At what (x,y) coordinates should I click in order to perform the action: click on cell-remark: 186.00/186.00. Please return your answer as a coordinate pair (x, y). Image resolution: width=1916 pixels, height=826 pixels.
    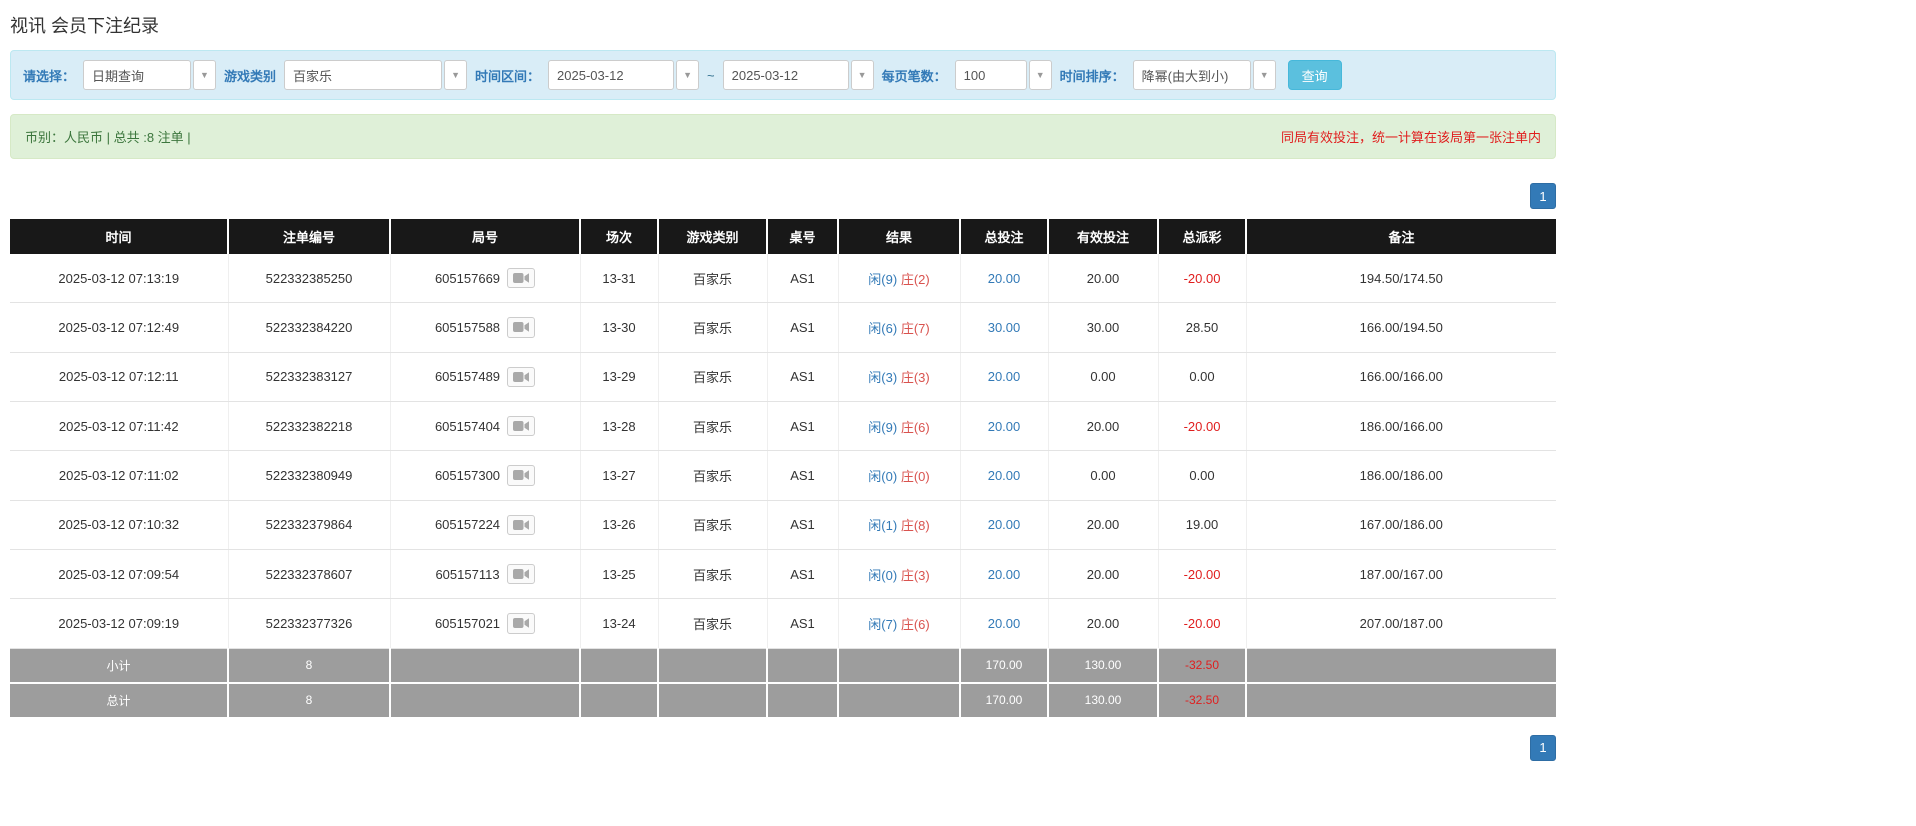
    Looking at the image, I should click on (1401, 475).